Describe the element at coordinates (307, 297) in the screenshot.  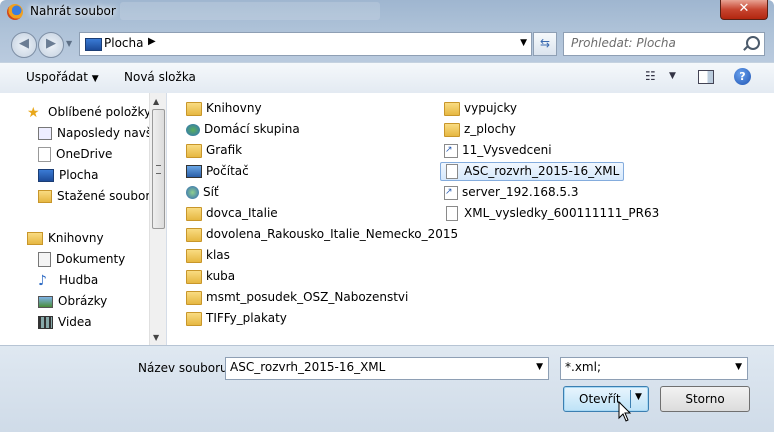
I see `file-name: msmt_posudek_OSZ_Nabozenstvi` at that location.